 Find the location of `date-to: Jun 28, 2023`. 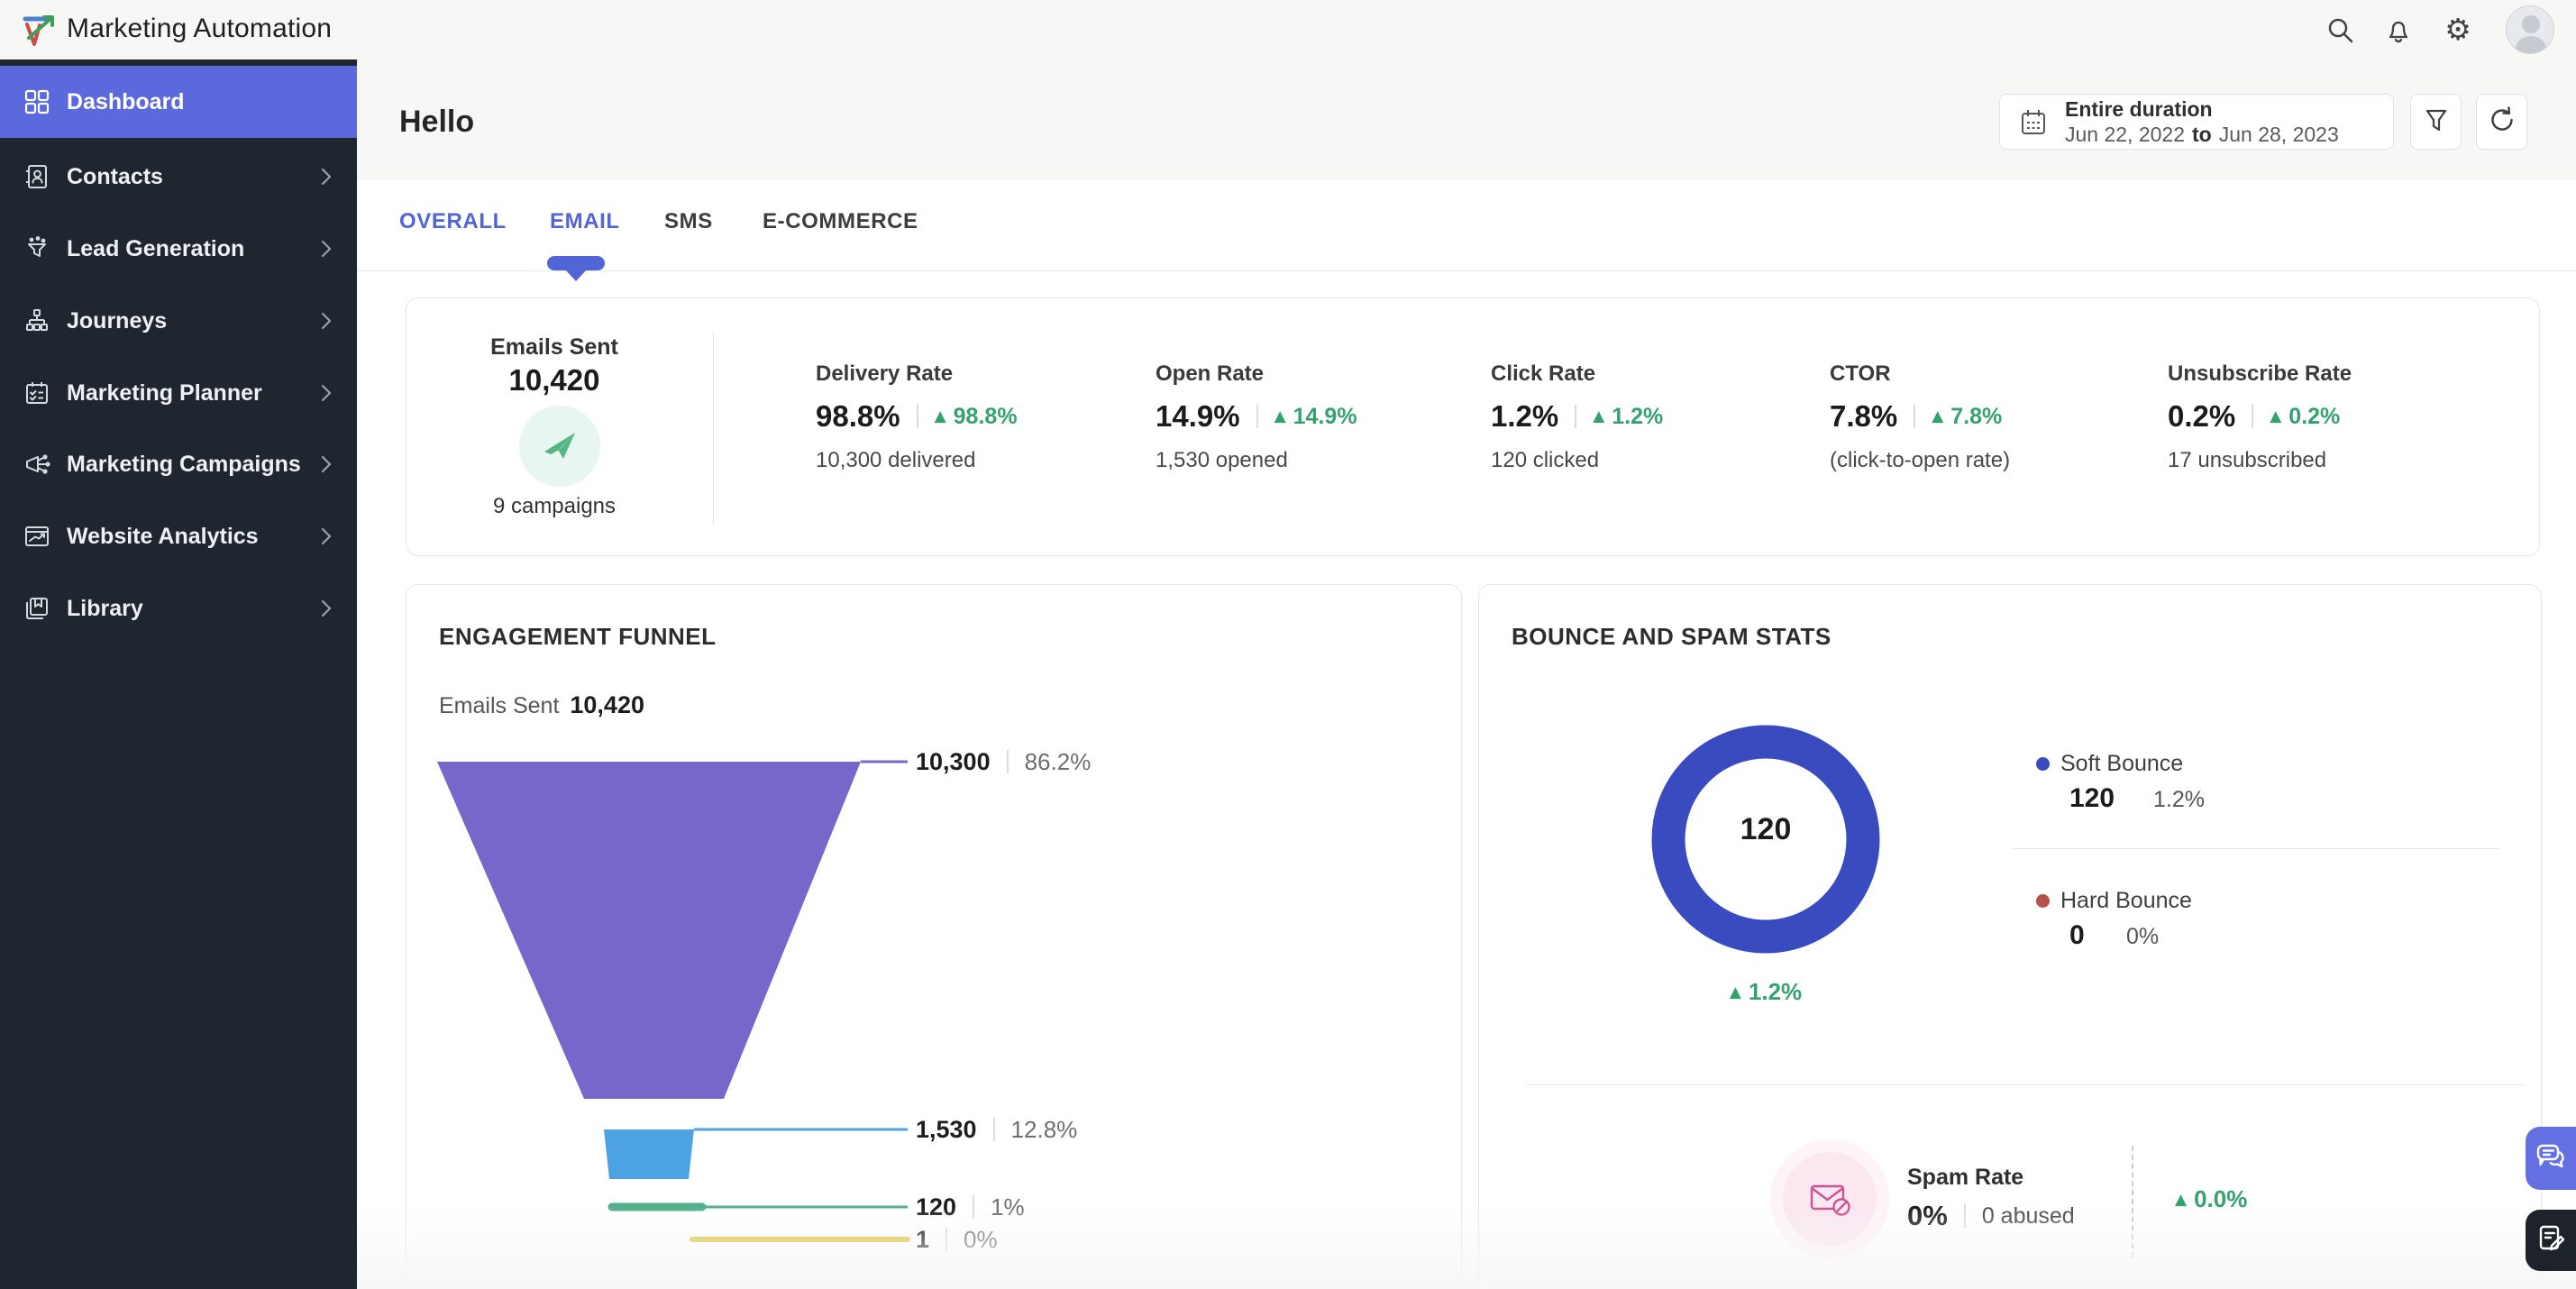

date-to: Jun 28, 2023 is located at coordinates (2278, 134).